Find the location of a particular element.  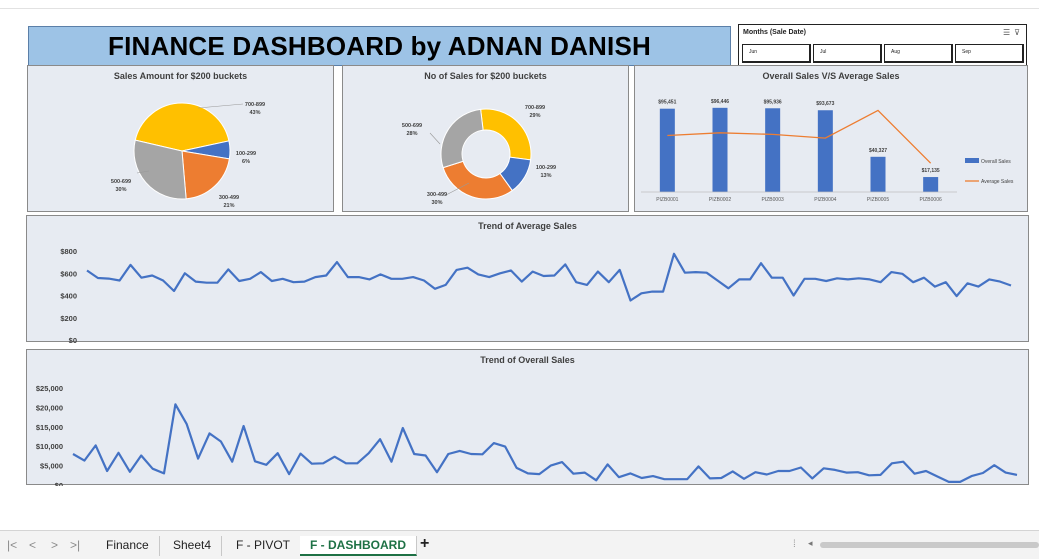

bar-value-label: $93,673 is located at coordinates (825, 104).